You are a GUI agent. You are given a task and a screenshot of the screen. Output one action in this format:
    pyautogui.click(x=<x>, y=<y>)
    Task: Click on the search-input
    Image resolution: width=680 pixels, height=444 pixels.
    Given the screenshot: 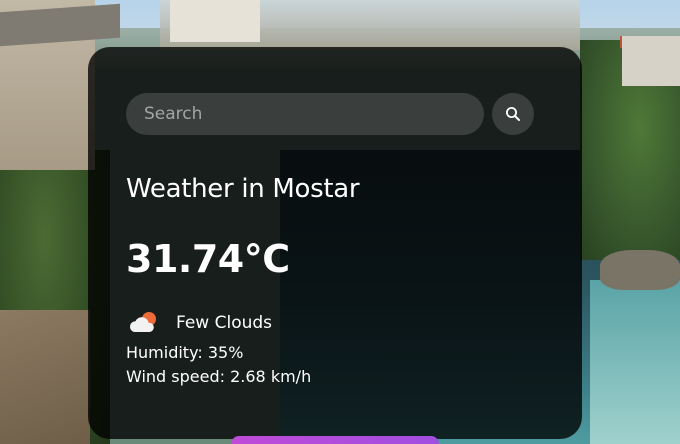 What is the action you would take?
    pyautogui.click(x=305, y=114)
    